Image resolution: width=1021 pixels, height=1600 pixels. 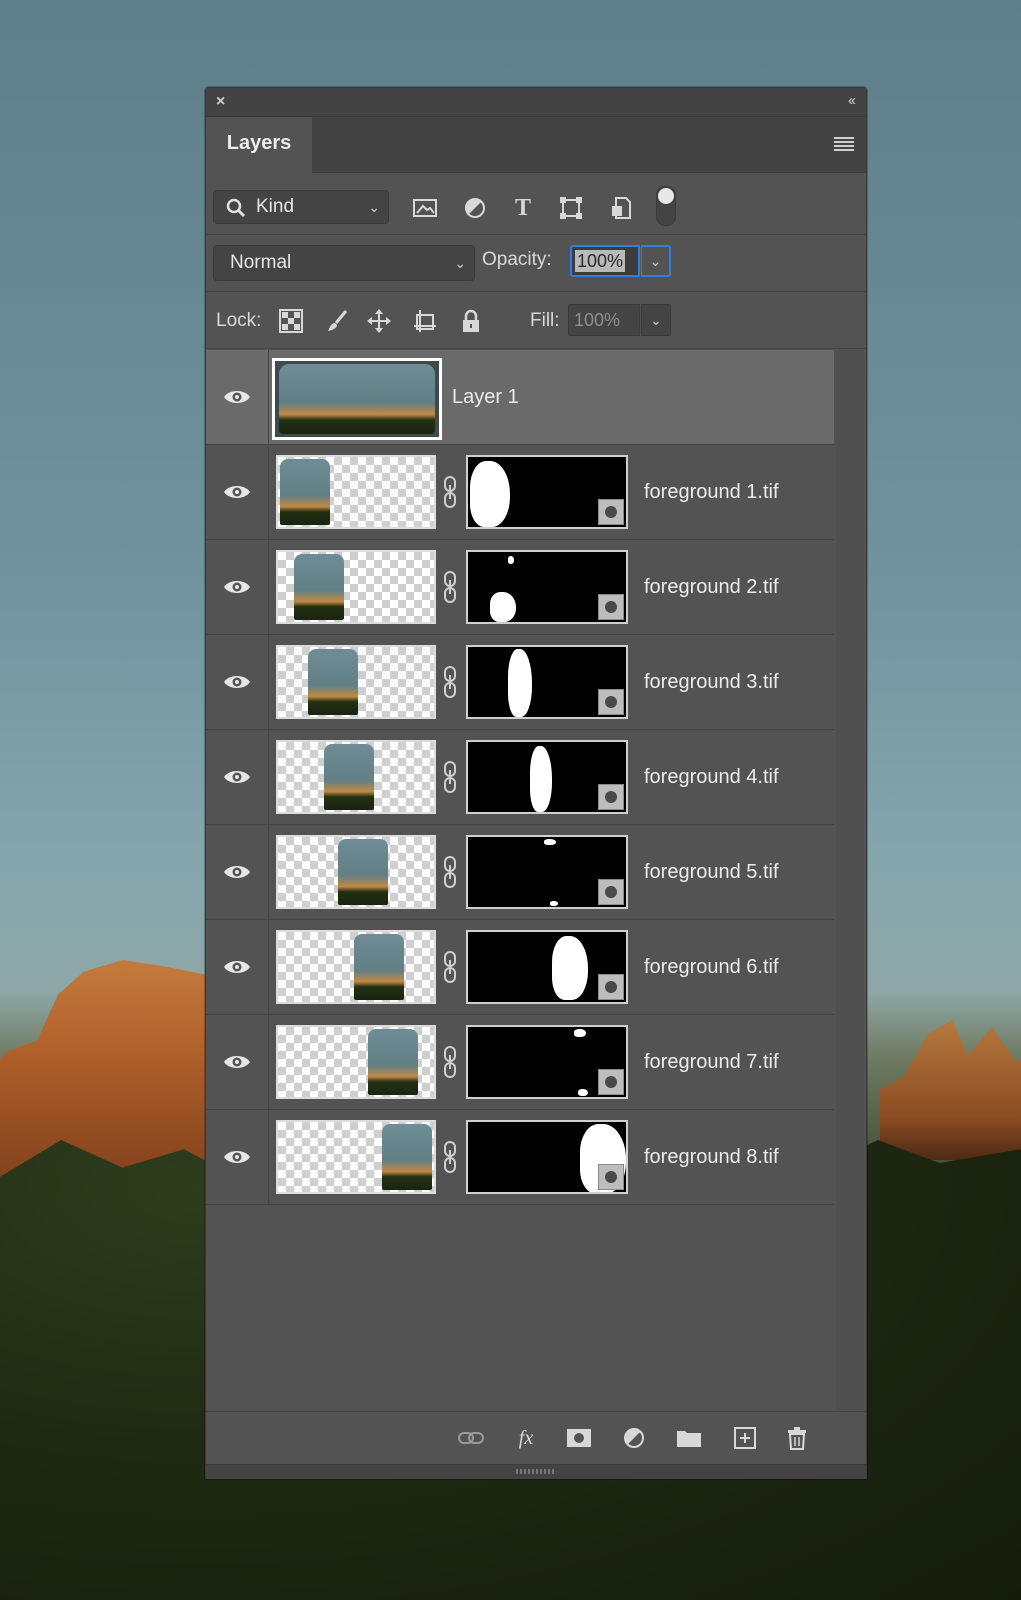 What do you see at coordinates (425, 321) in the screenshot?
I see `lock-artboard-icon` at bounding box center [425, 321].